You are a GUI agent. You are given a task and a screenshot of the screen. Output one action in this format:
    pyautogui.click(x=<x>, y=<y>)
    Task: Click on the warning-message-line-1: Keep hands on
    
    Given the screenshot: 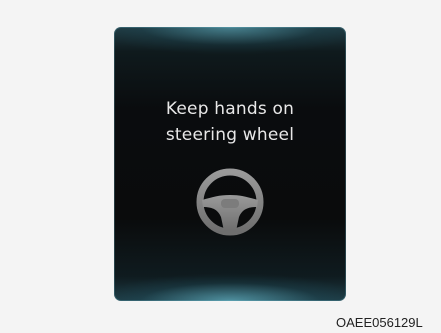 What is the action you would take?
    pyautogui.click(x=230, y=109)
    